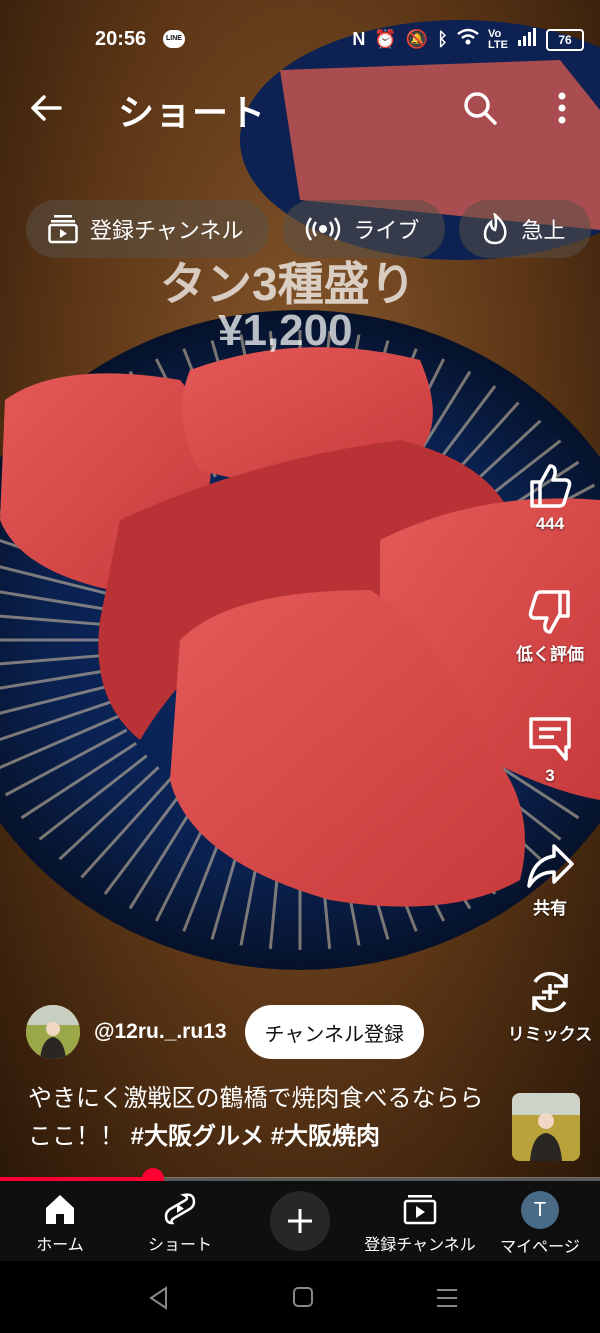  What do you see at coordinates (546, 1127) in the screenshot?
I see `sound-source-thumbnail` at bounding box center [546, 1127].